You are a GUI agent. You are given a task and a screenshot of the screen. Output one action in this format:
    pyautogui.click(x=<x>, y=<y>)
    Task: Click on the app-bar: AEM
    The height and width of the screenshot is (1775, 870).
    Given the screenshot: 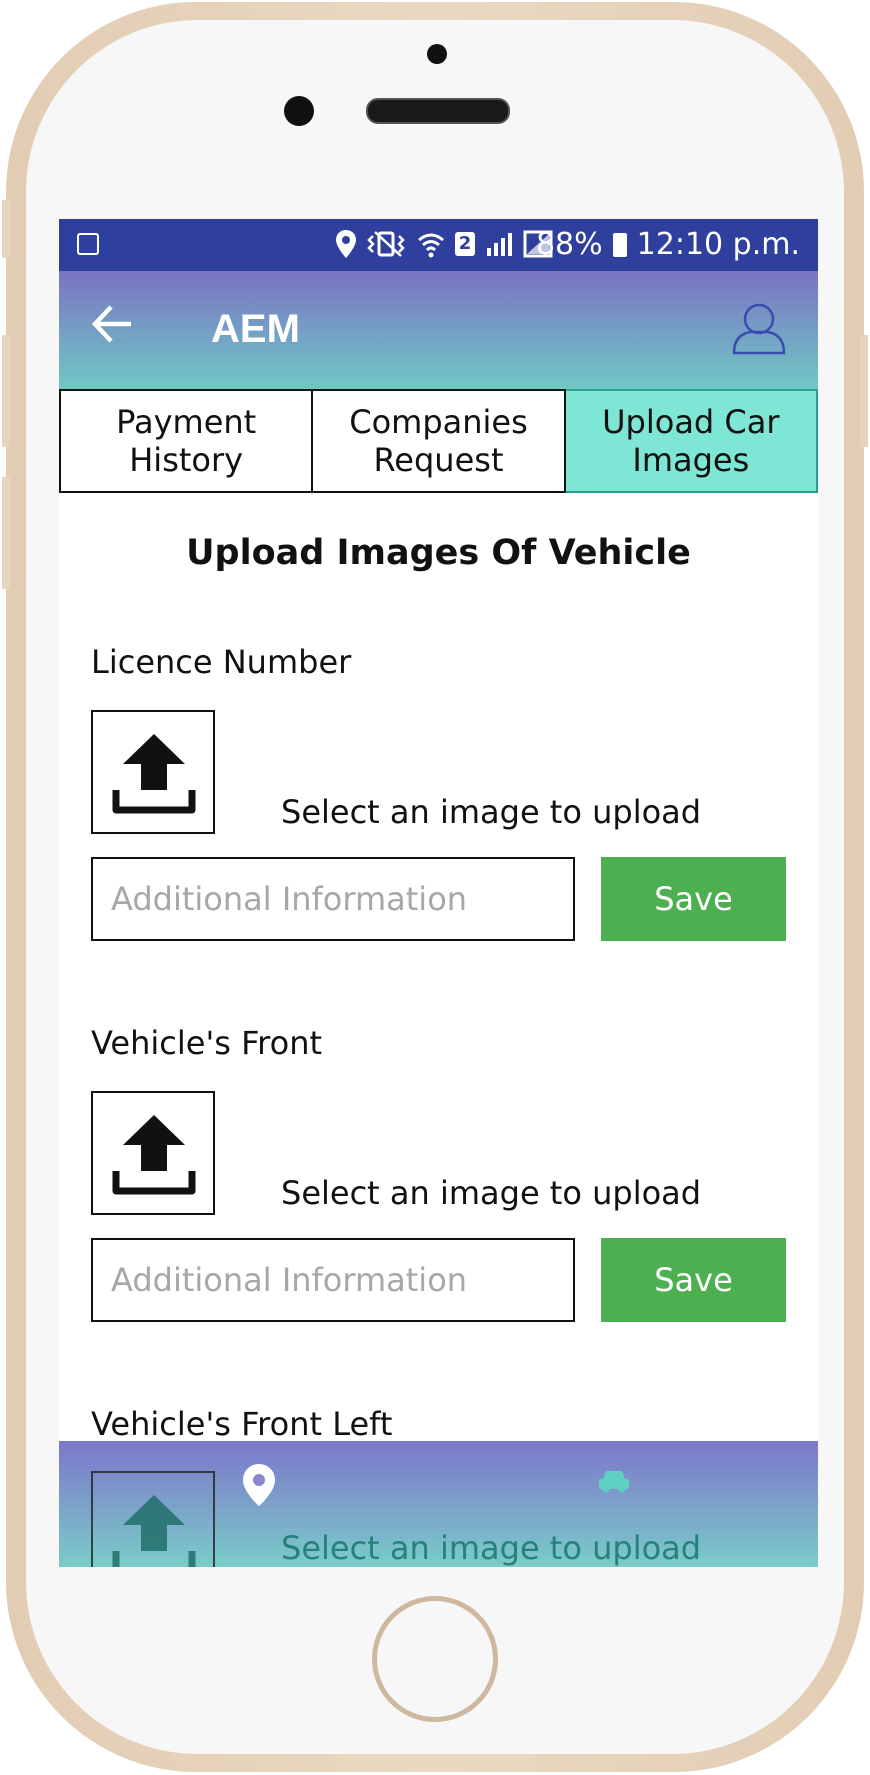 What is the action you would take?
    pyautogui.click(x=438, y=330)
    